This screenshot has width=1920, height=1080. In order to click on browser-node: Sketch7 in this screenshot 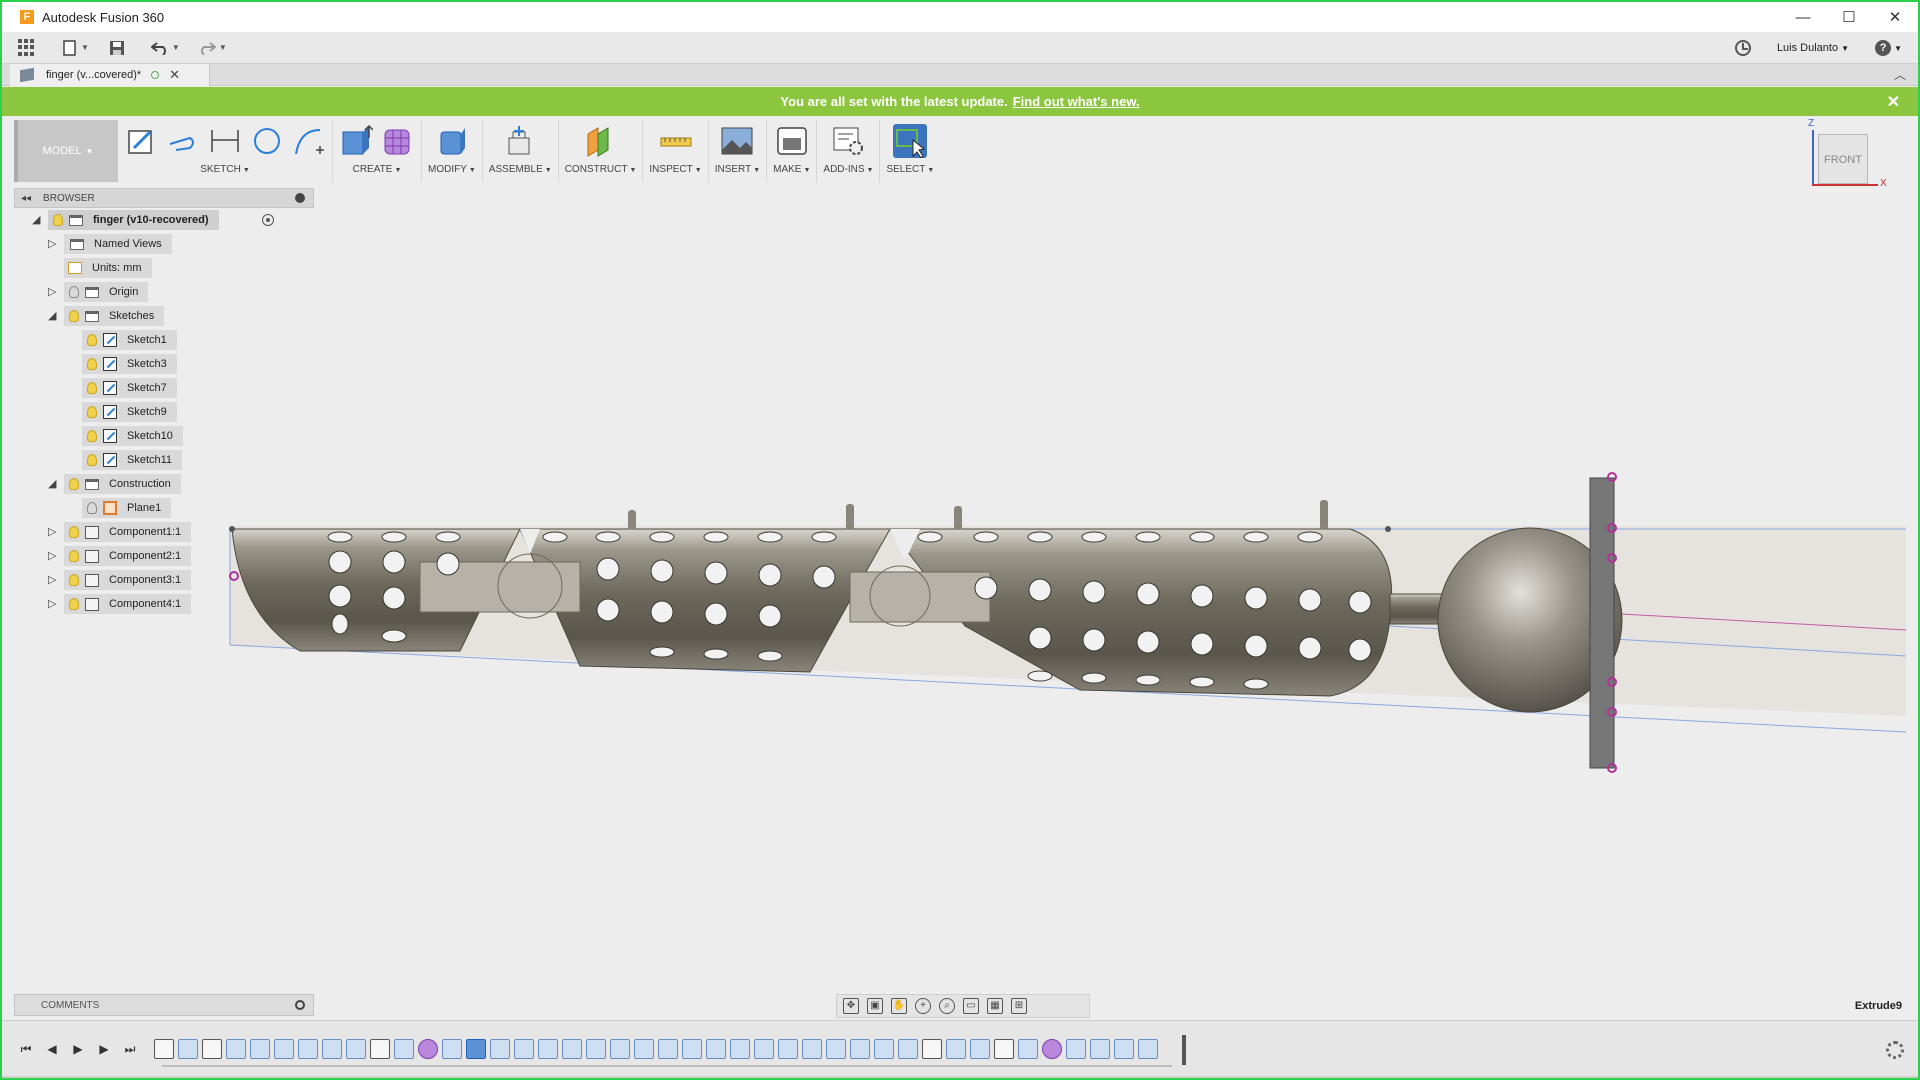, I will do `click(129, 388)`.